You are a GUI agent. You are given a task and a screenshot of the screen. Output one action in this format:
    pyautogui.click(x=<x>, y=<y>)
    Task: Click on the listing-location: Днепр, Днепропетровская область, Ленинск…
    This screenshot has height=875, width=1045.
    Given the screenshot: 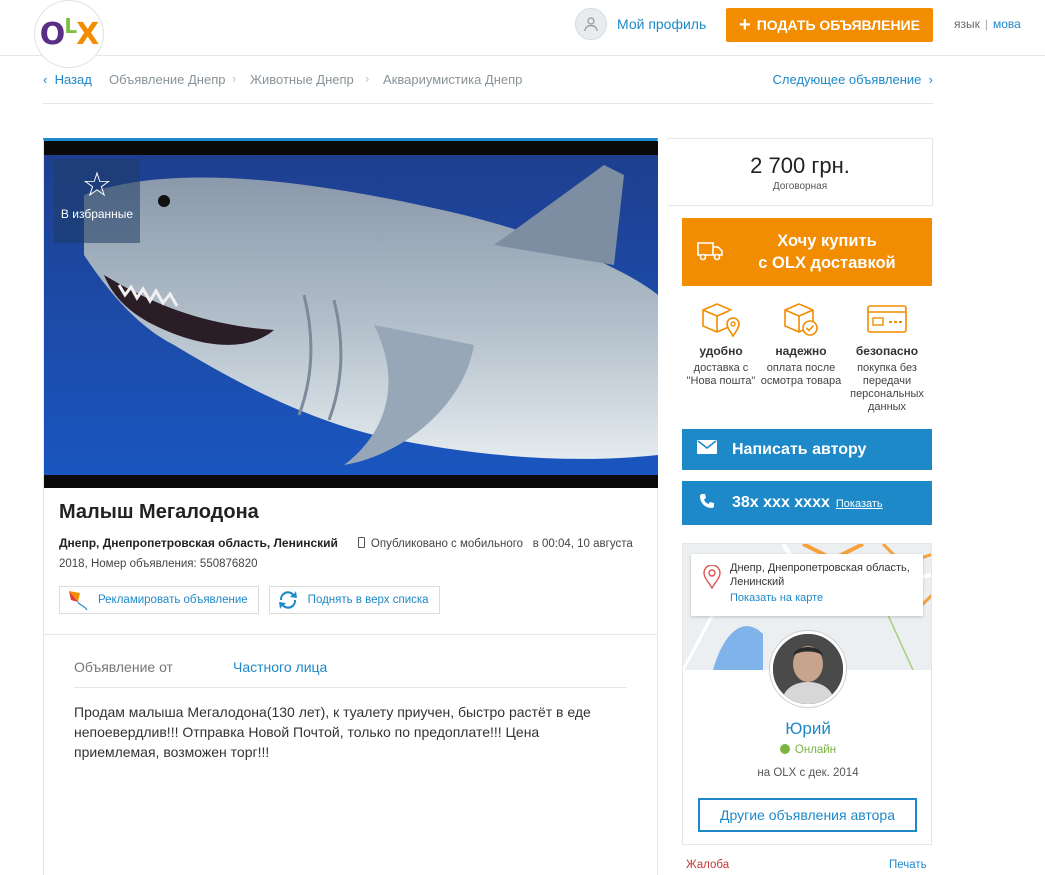 What is the action you would take?
    pyautogui.click(x=198, y=543)
    